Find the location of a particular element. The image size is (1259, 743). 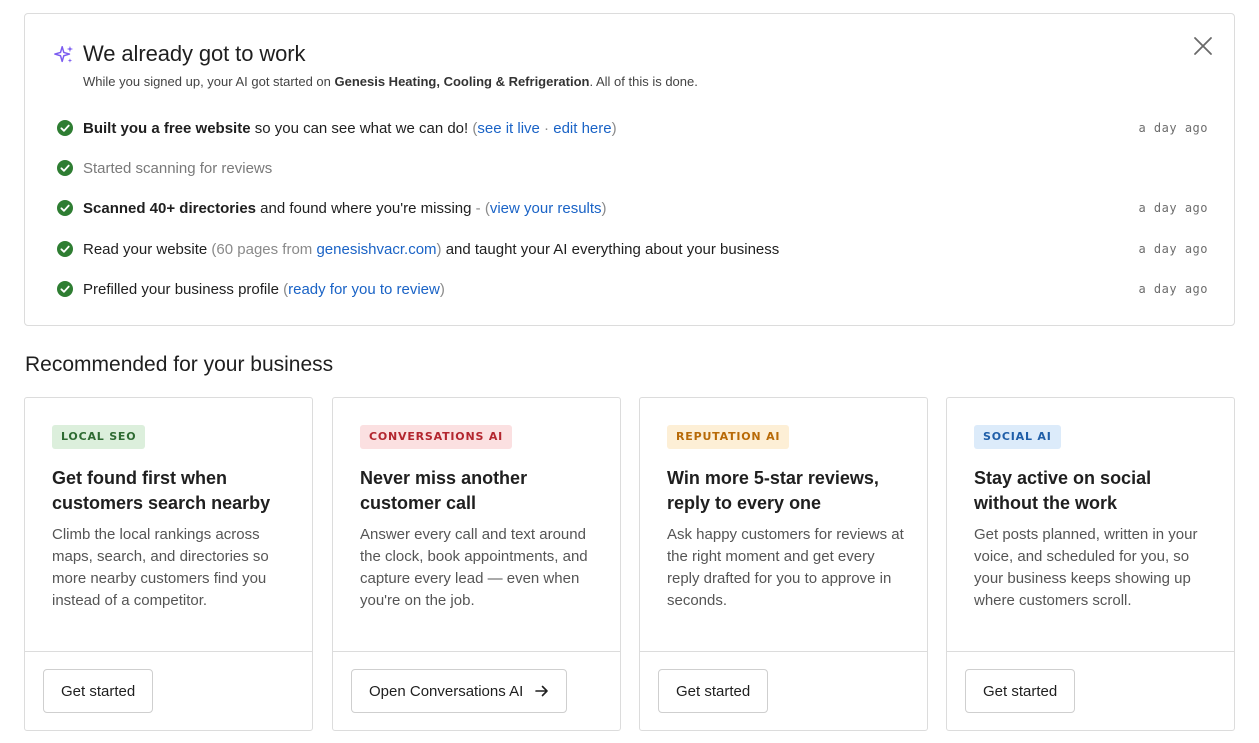

card-title: Never miss another customer call is located at coordinates (444, 490).